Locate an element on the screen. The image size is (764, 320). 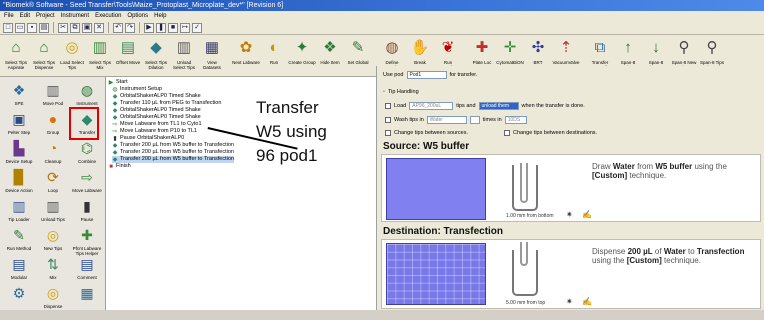
toolbar-button: ✿ Next Labware is located at coordinates (246, 56).